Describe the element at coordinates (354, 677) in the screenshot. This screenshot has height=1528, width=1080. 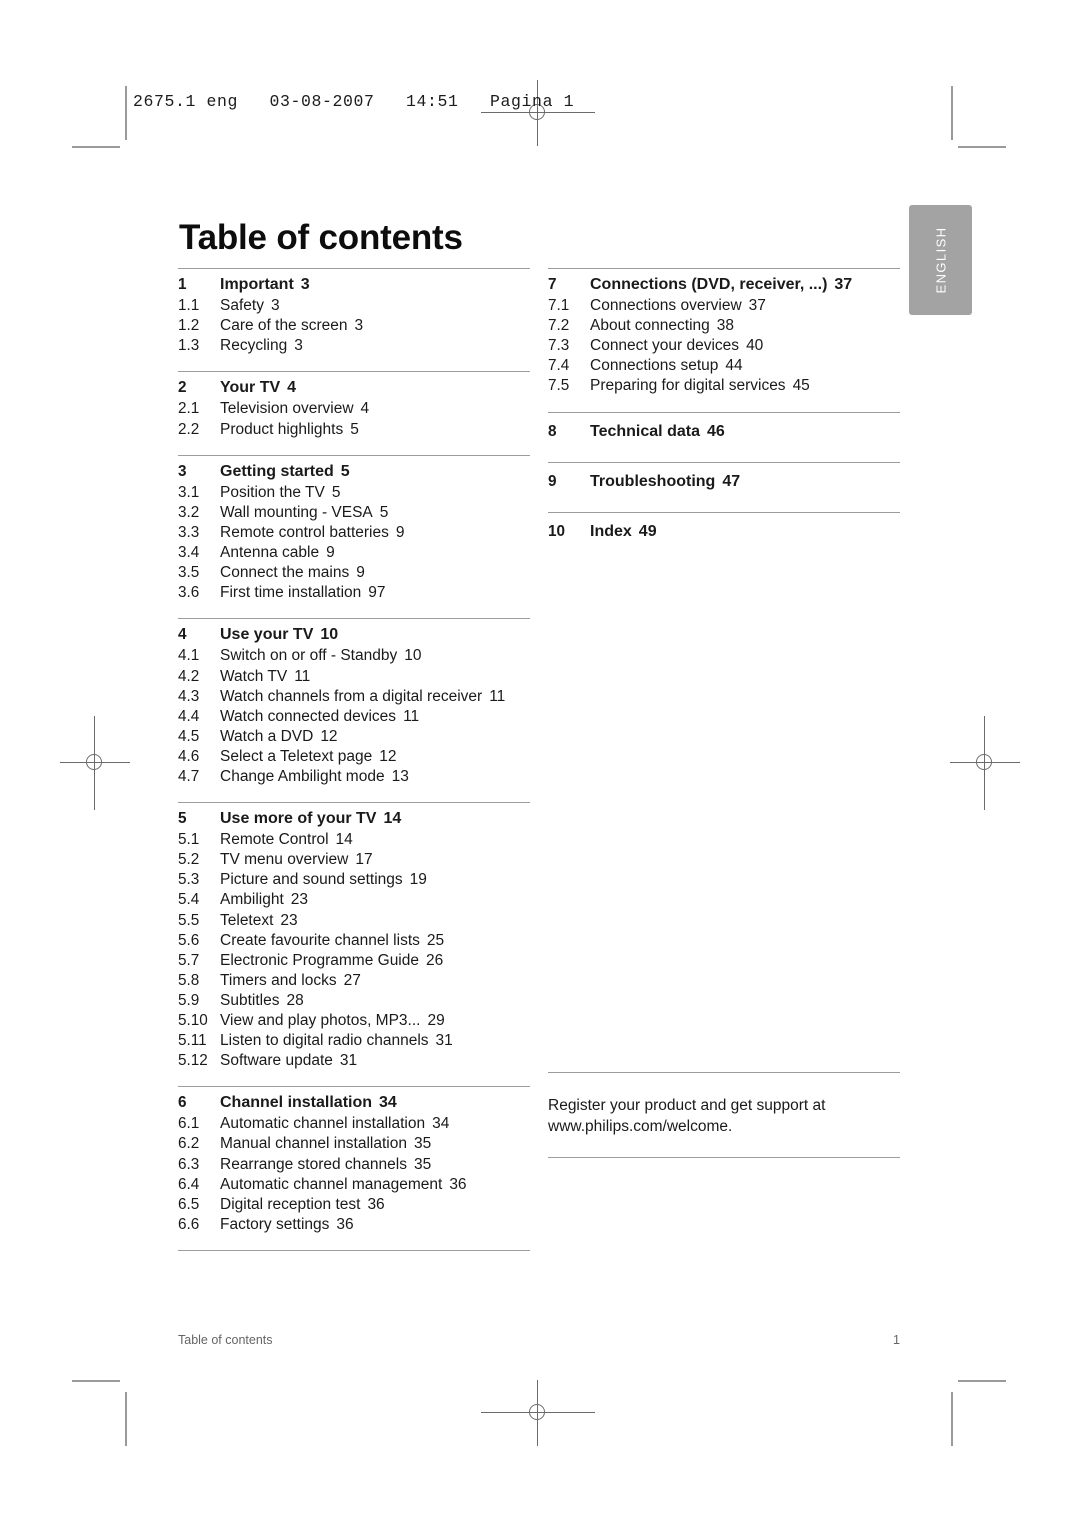
I see `toc-entry-row: 4.2 Watch TV 11` at that location.